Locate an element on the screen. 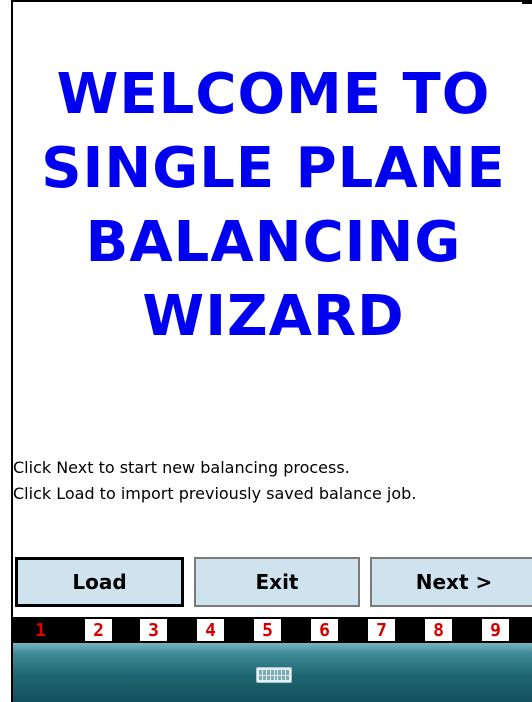  load-button: Load is located at coordinates (99, 582).